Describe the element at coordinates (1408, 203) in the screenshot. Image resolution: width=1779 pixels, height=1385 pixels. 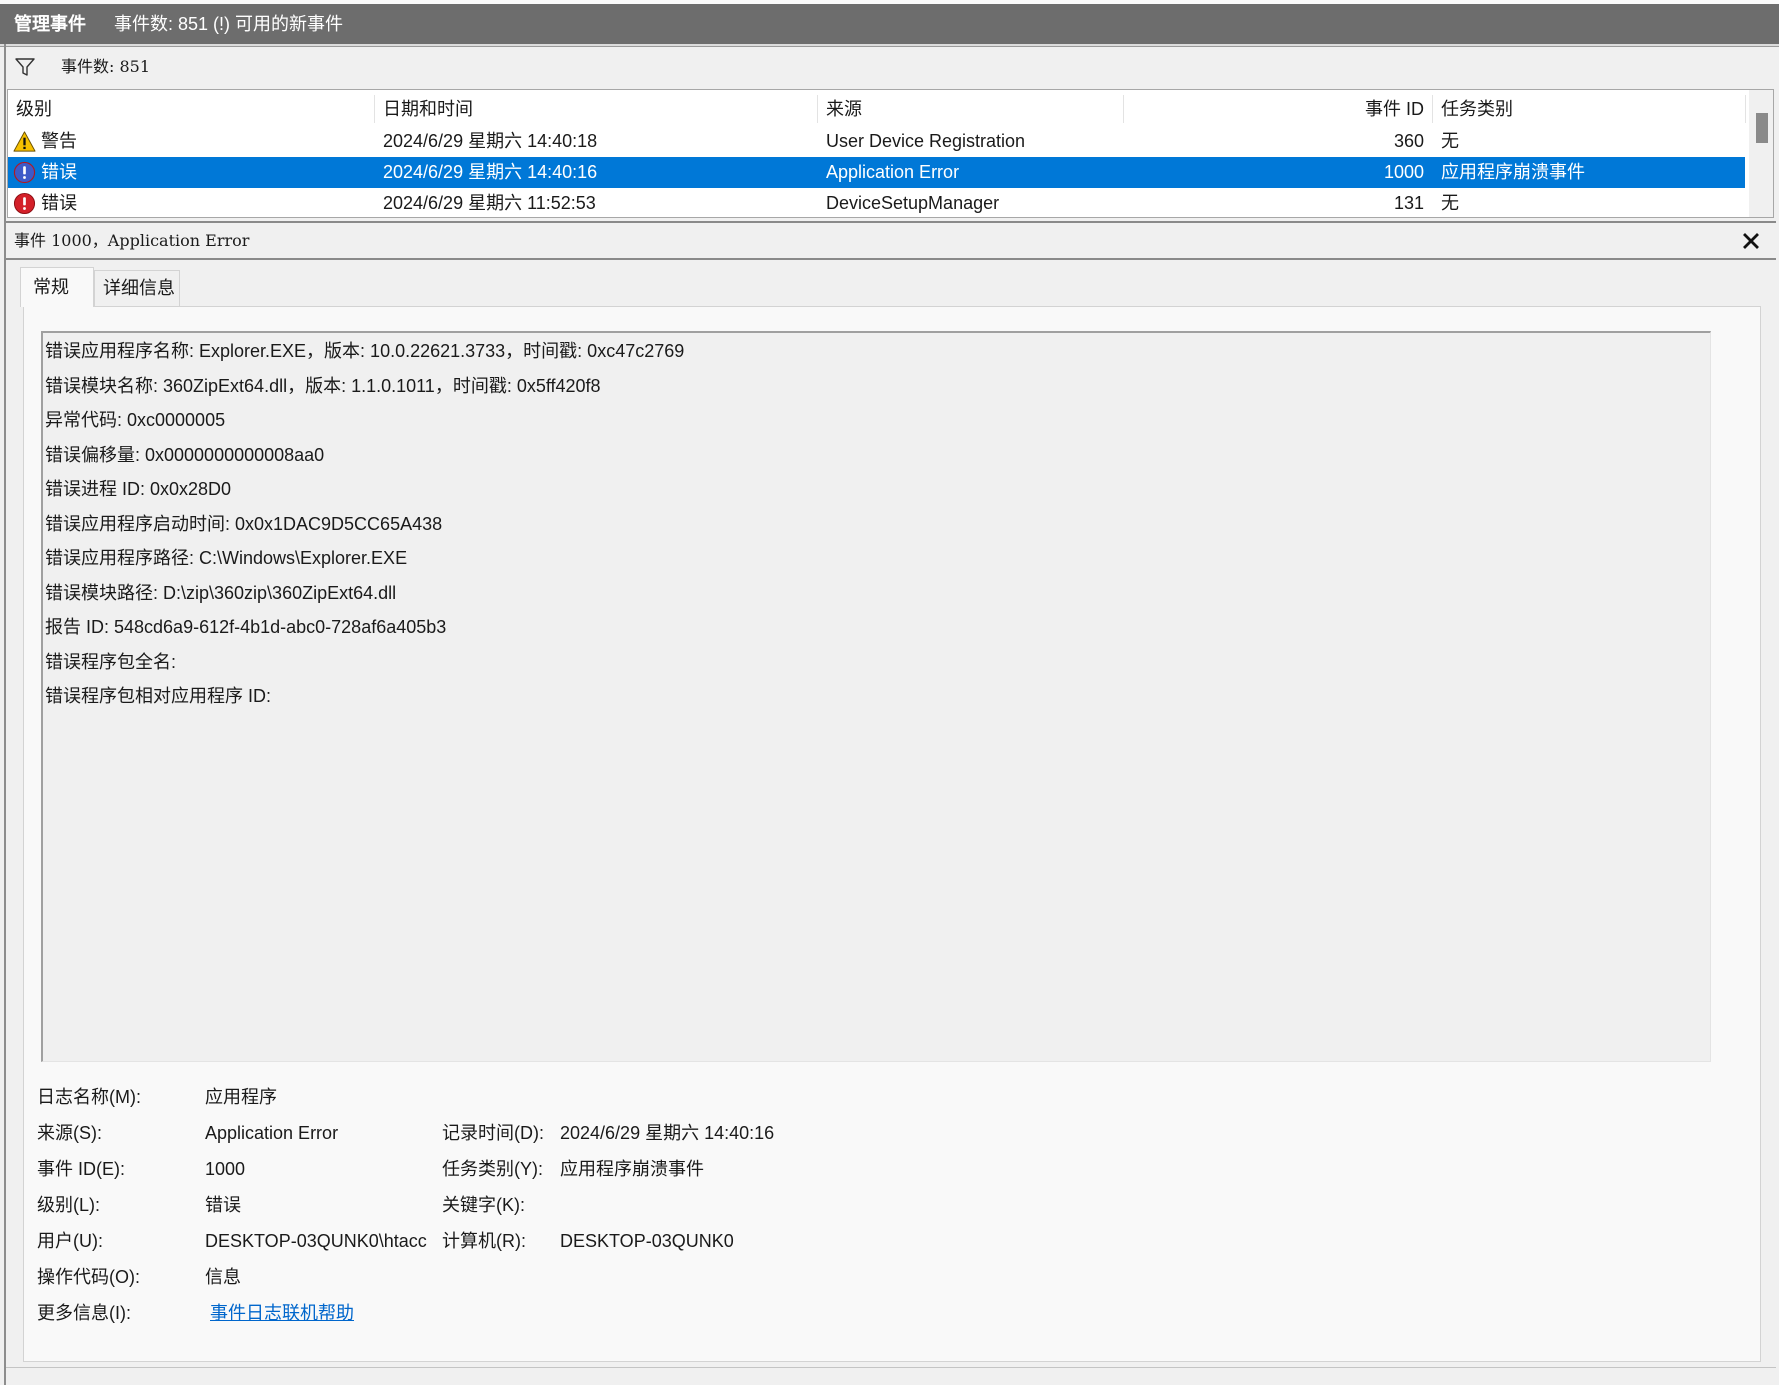
I see `row-event-id: 131` at that location.